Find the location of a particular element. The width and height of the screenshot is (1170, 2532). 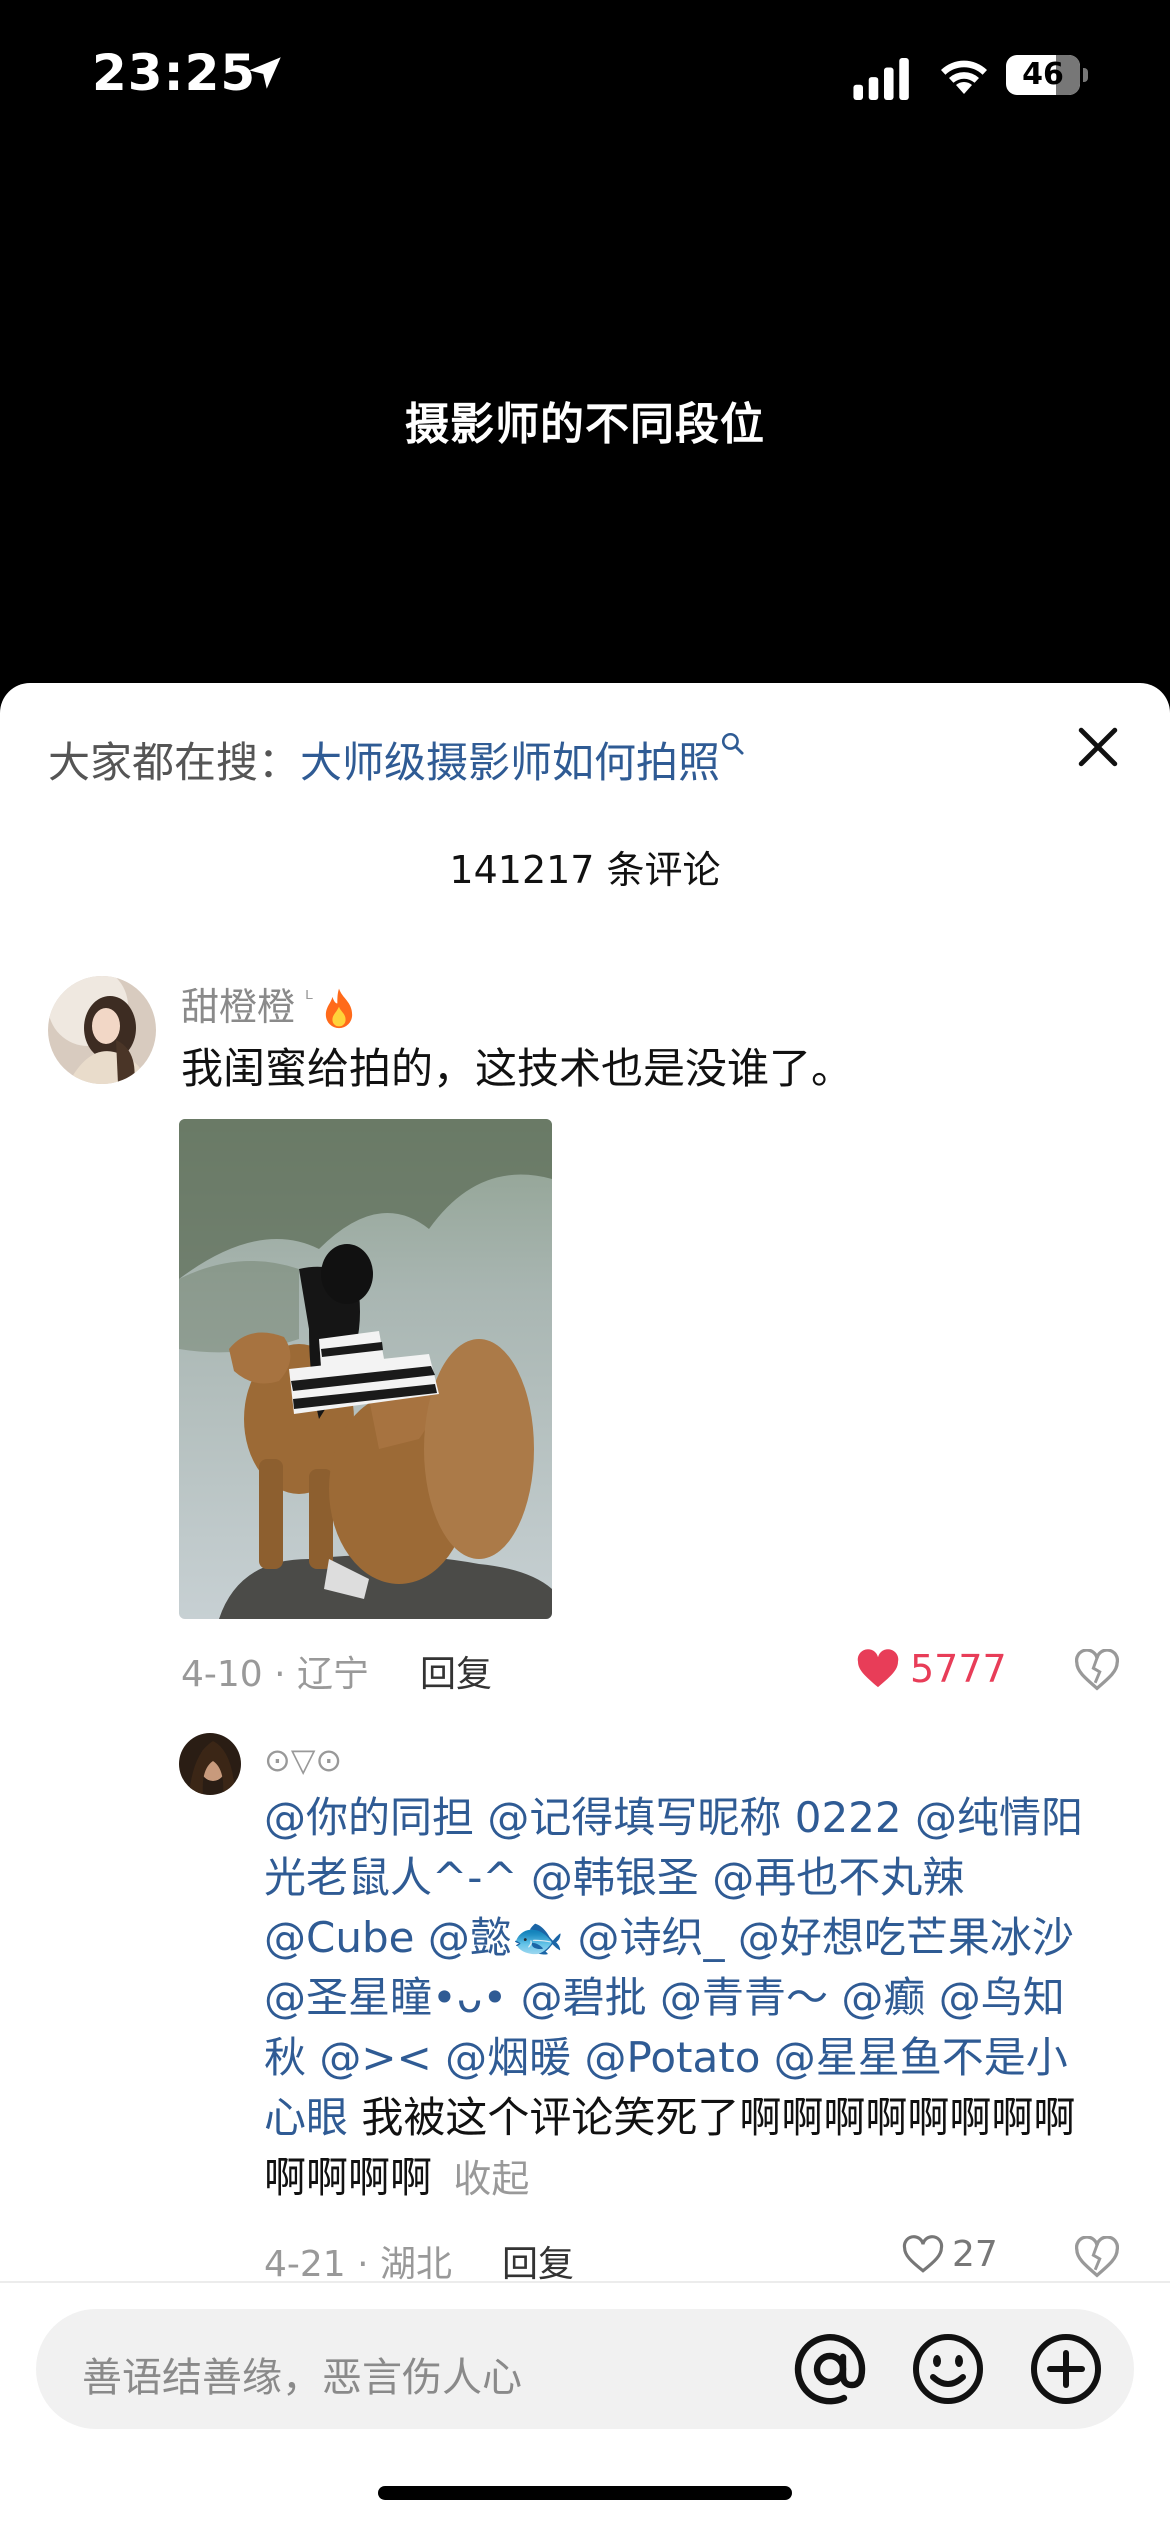

battery-level: 46 is located at coordinates (1043, 74).